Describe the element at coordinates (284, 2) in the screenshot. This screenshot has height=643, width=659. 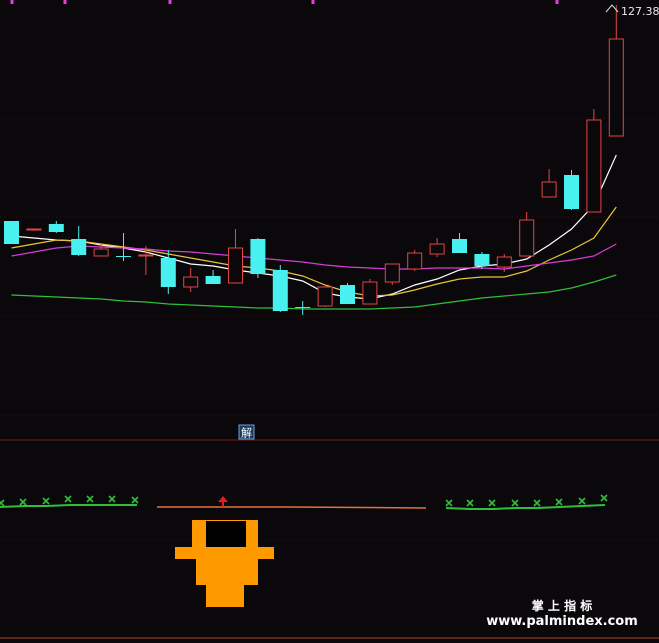
I see `top-markers` at that location.